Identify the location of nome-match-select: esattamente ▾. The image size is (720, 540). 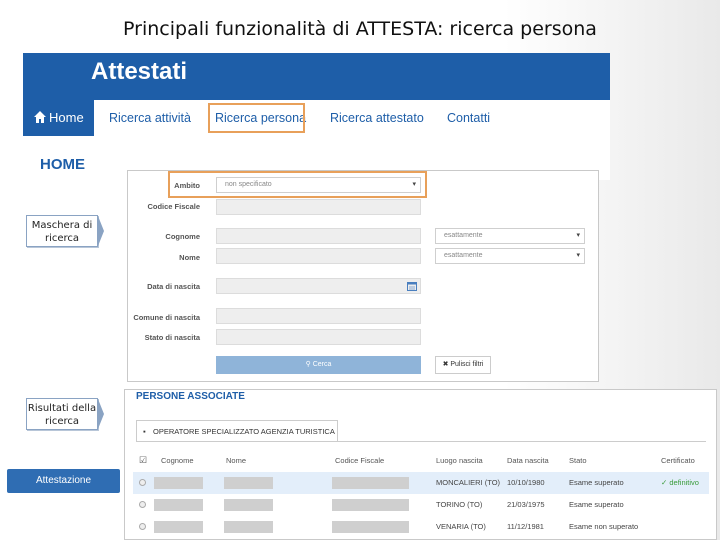
(510, 256).